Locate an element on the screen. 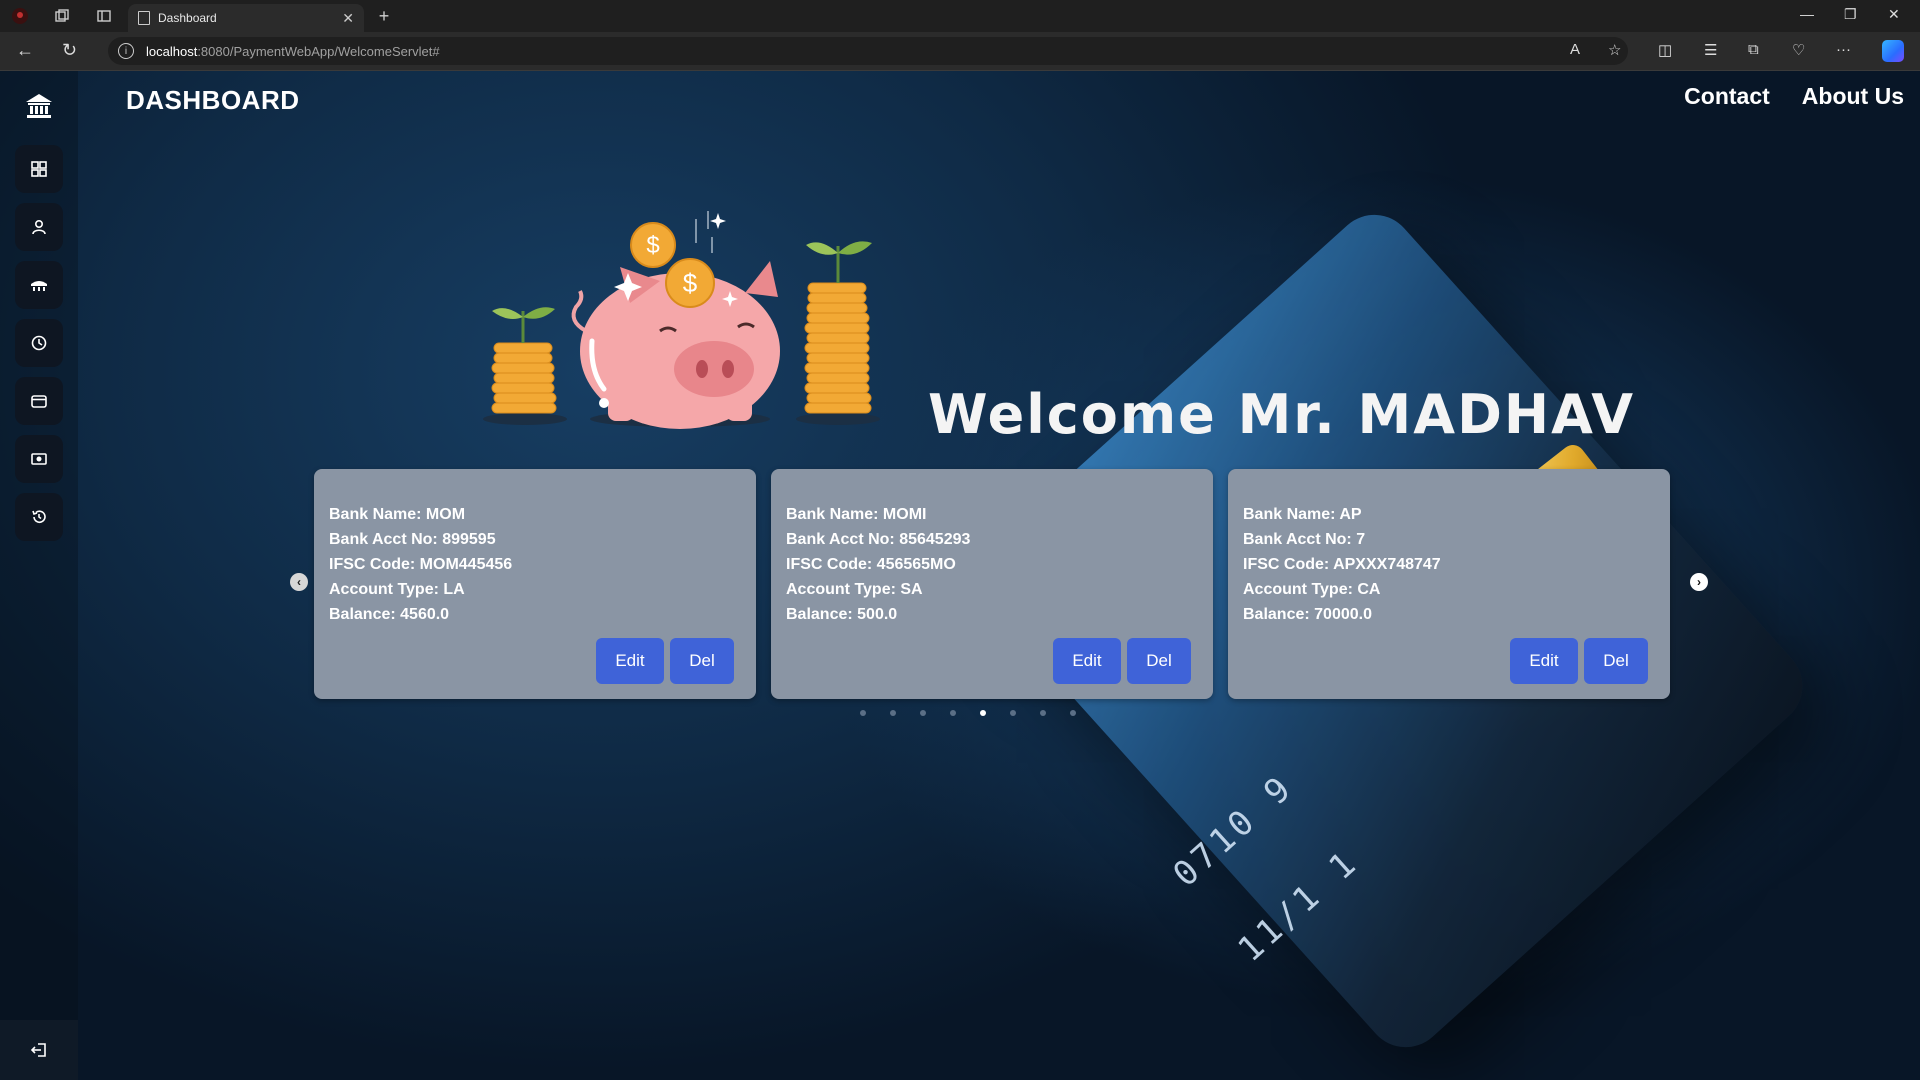  wallet-icon is located at coordinates (39, 401).